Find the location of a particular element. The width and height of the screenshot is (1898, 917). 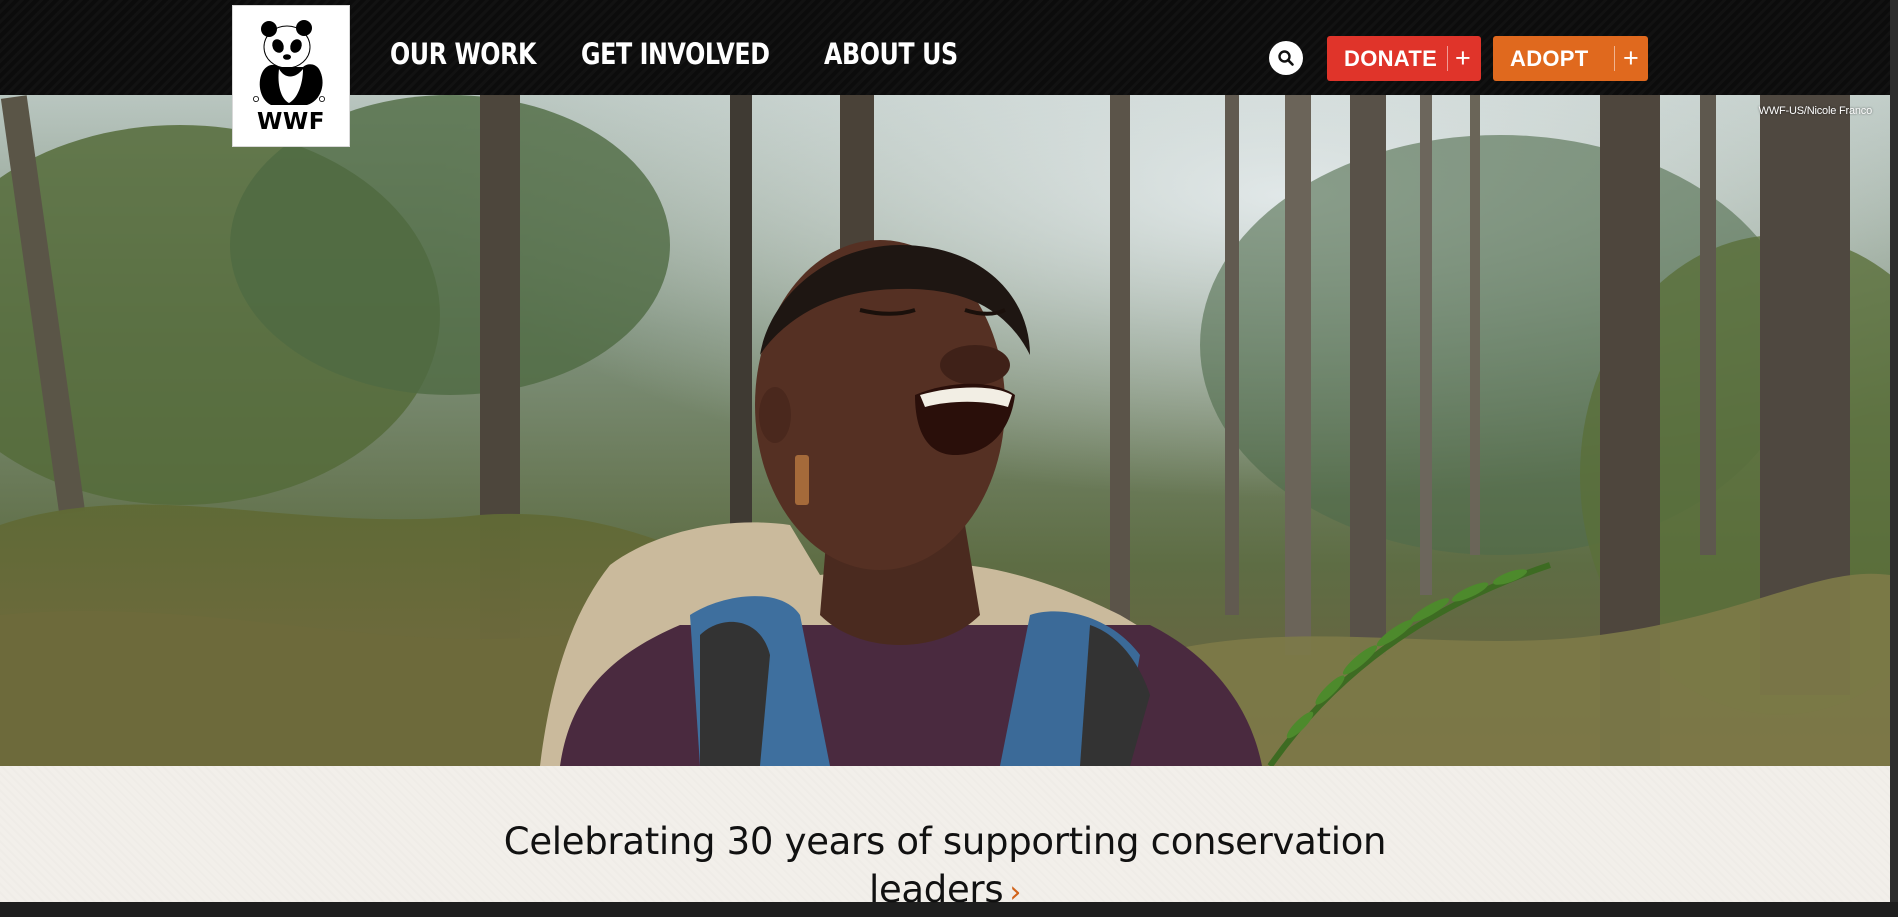

photo-credit: WWF-US/Nicole Franco is located at coordinates (1815, 111).